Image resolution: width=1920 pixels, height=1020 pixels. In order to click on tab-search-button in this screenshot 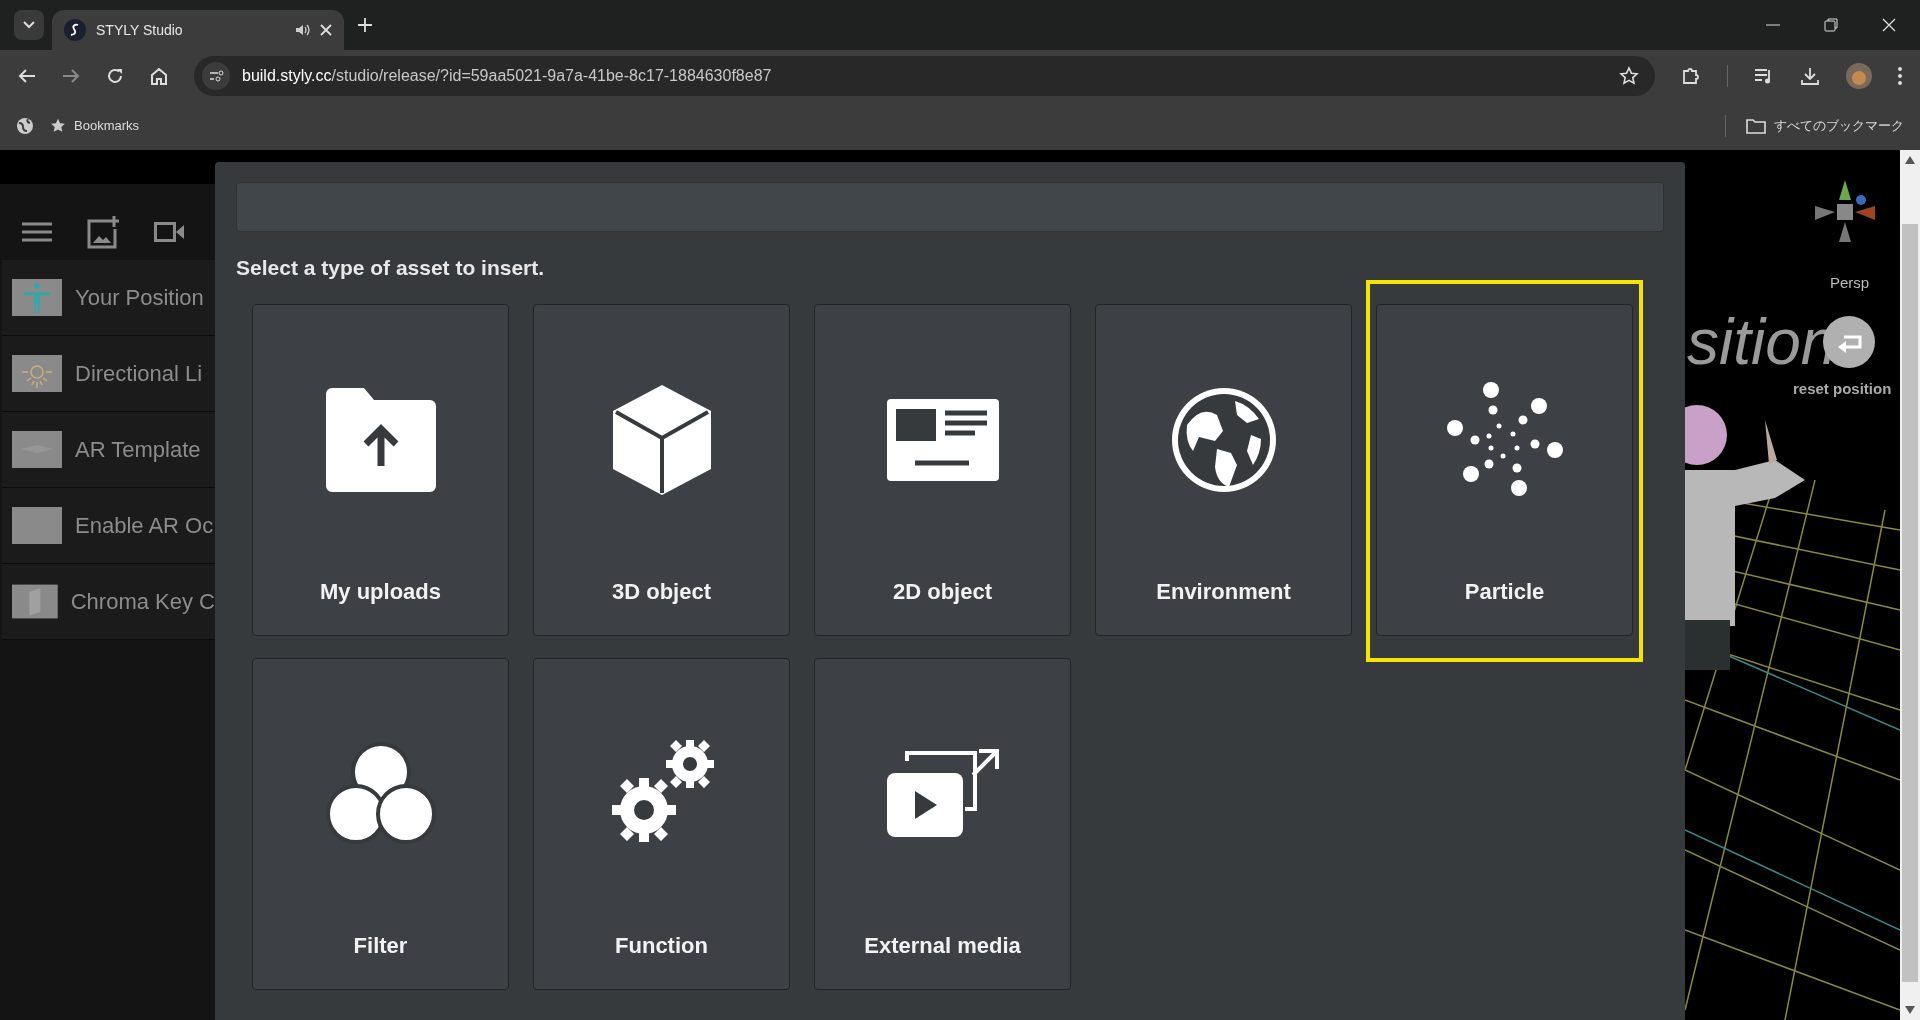, I will do `click(29, 25)`.